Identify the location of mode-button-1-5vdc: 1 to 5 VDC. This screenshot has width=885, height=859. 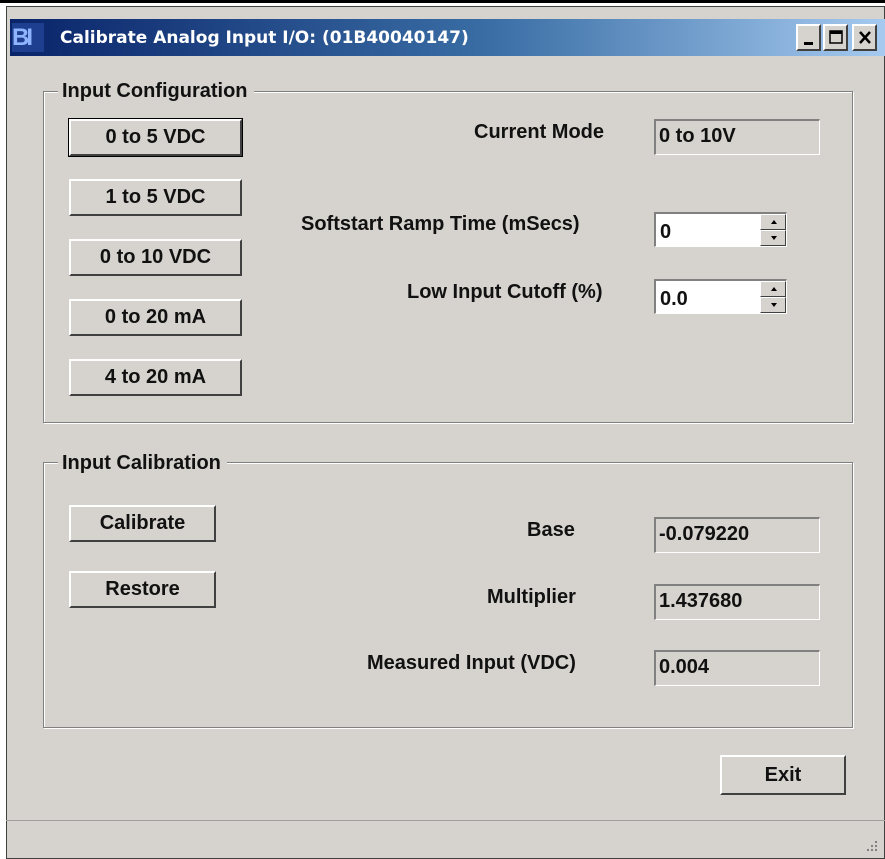
(155, 197).